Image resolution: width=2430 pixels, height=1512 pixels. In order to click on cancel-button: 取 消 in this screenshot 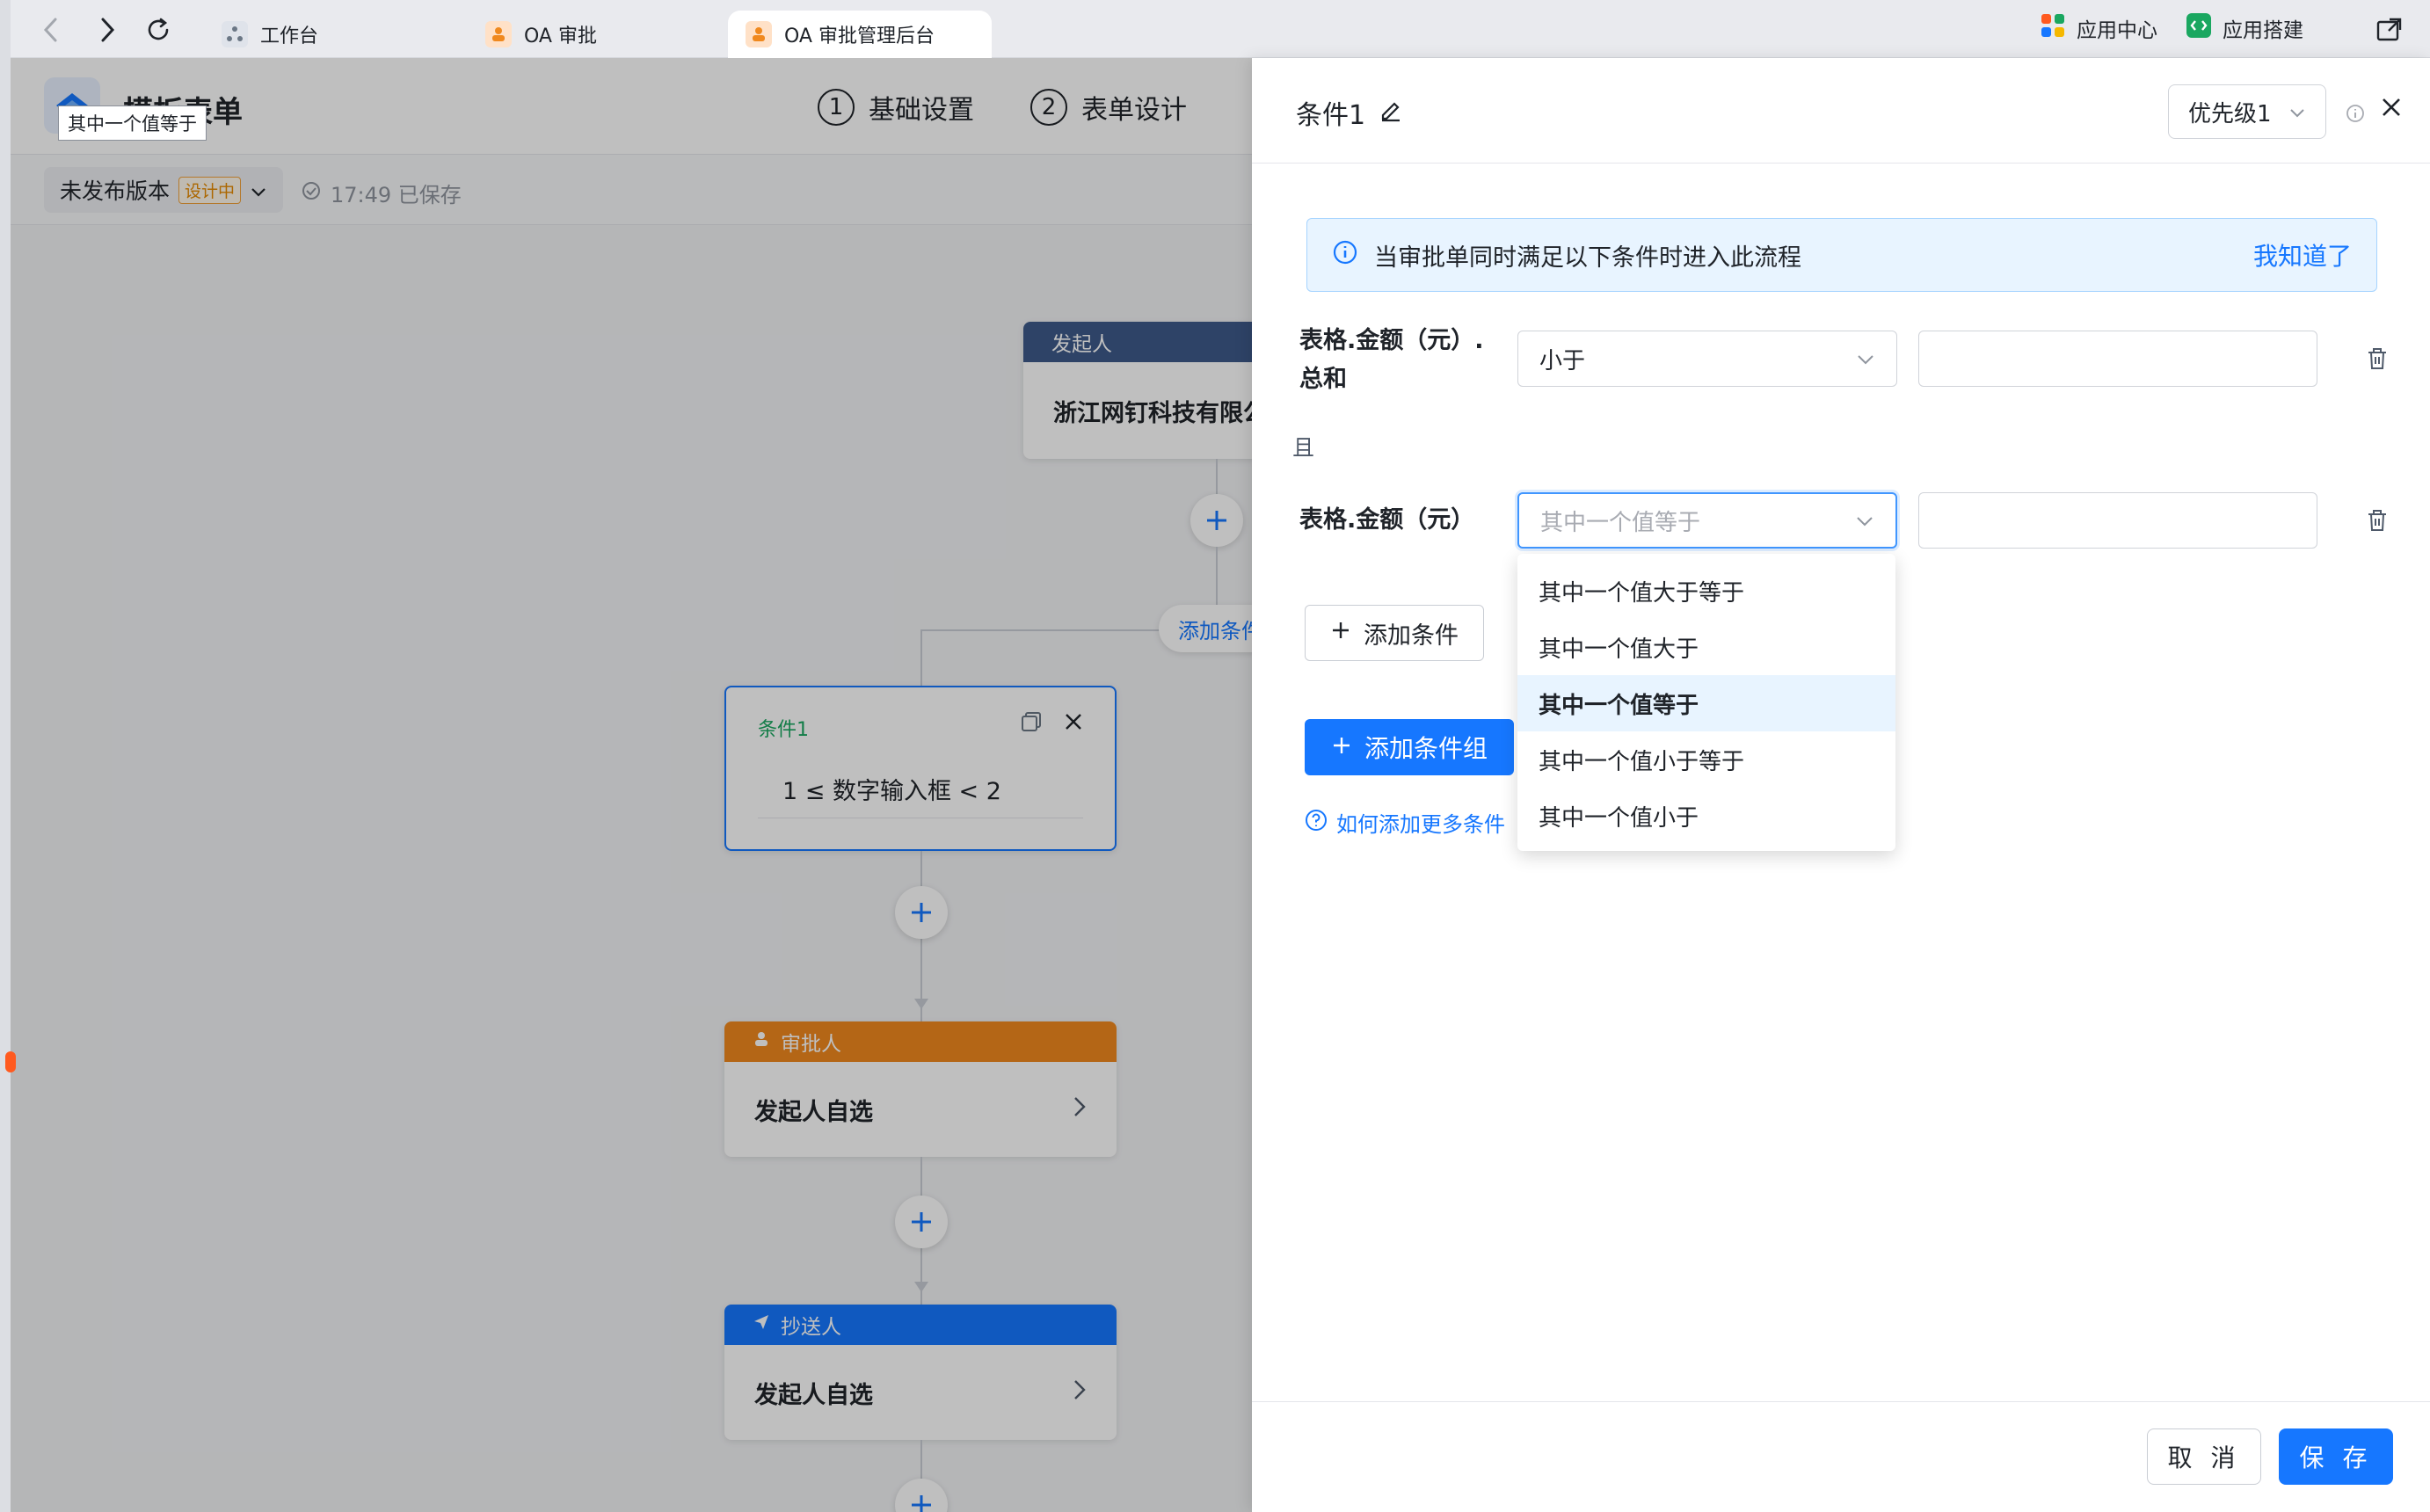, I will do `click(2204, 1457)`.